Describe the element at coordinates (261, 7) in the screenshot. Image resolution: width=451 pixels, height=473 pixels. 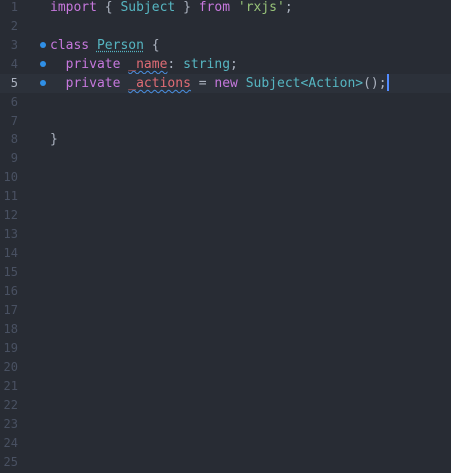
I see `module-string: 'rxjs'` at that location.